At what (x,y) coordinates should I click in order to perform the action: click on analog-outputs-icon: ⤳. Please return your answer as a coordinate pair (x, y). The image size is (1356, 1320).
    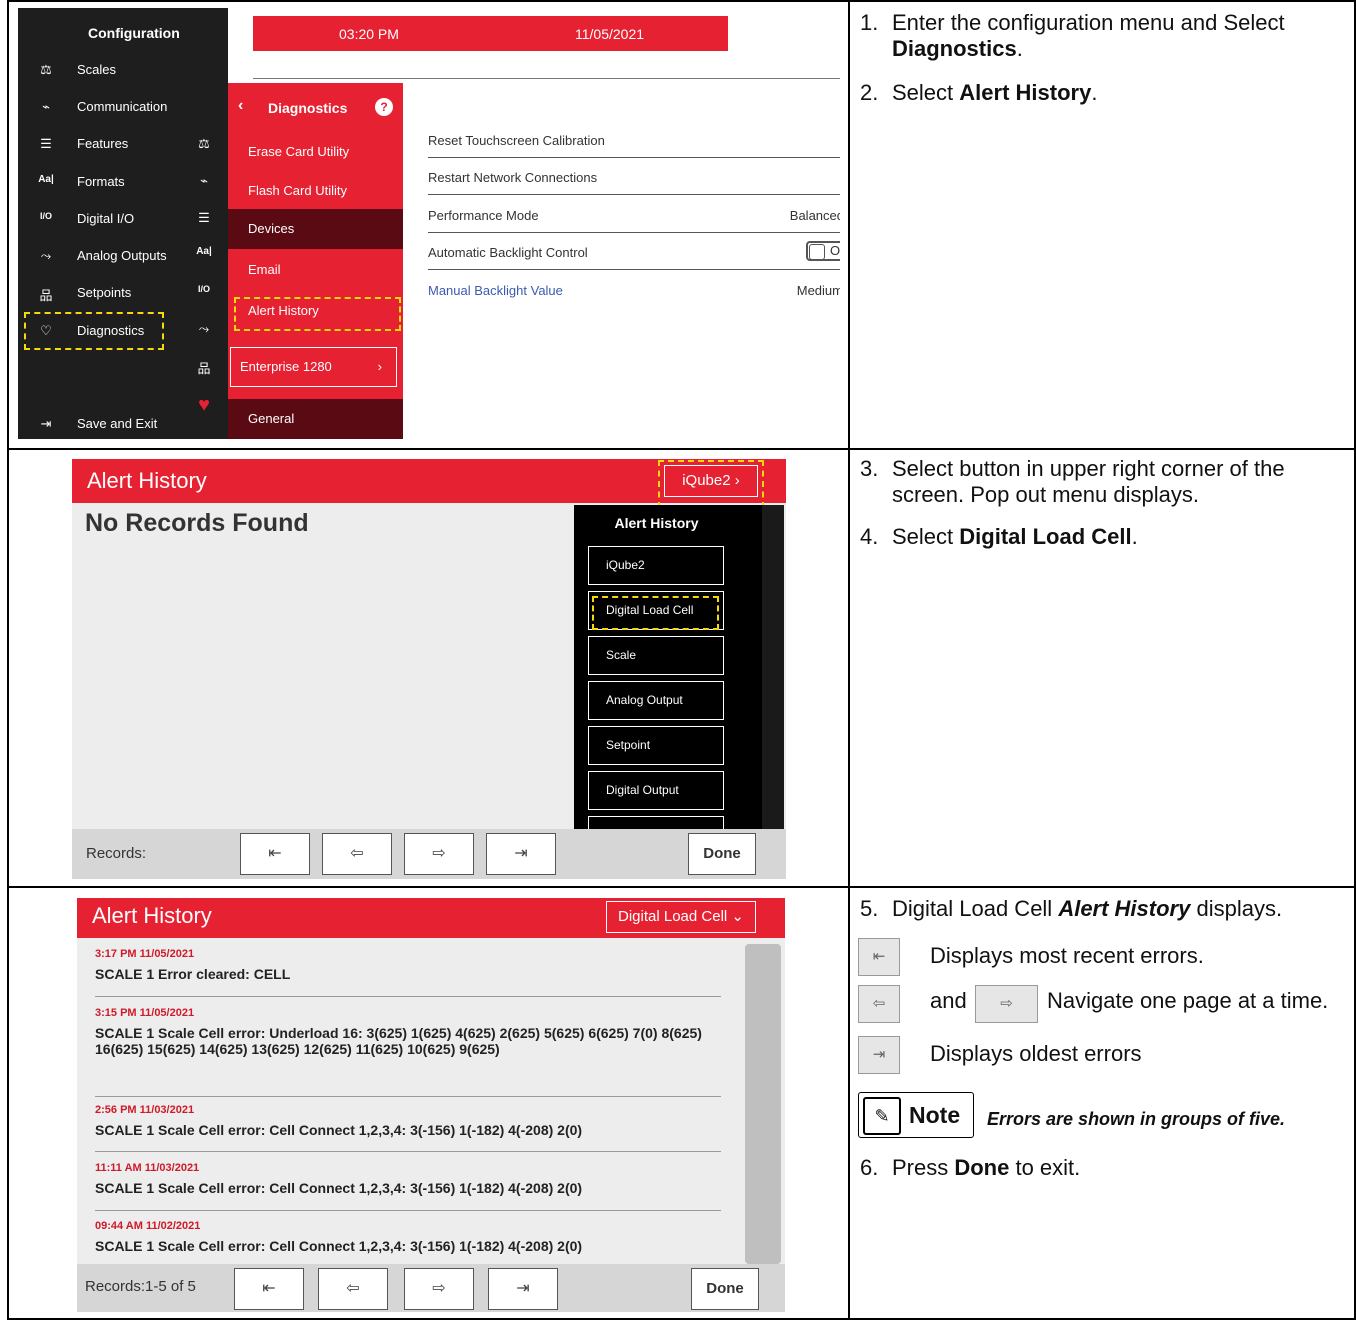
    Looking at the image, I should click on (204, 329).